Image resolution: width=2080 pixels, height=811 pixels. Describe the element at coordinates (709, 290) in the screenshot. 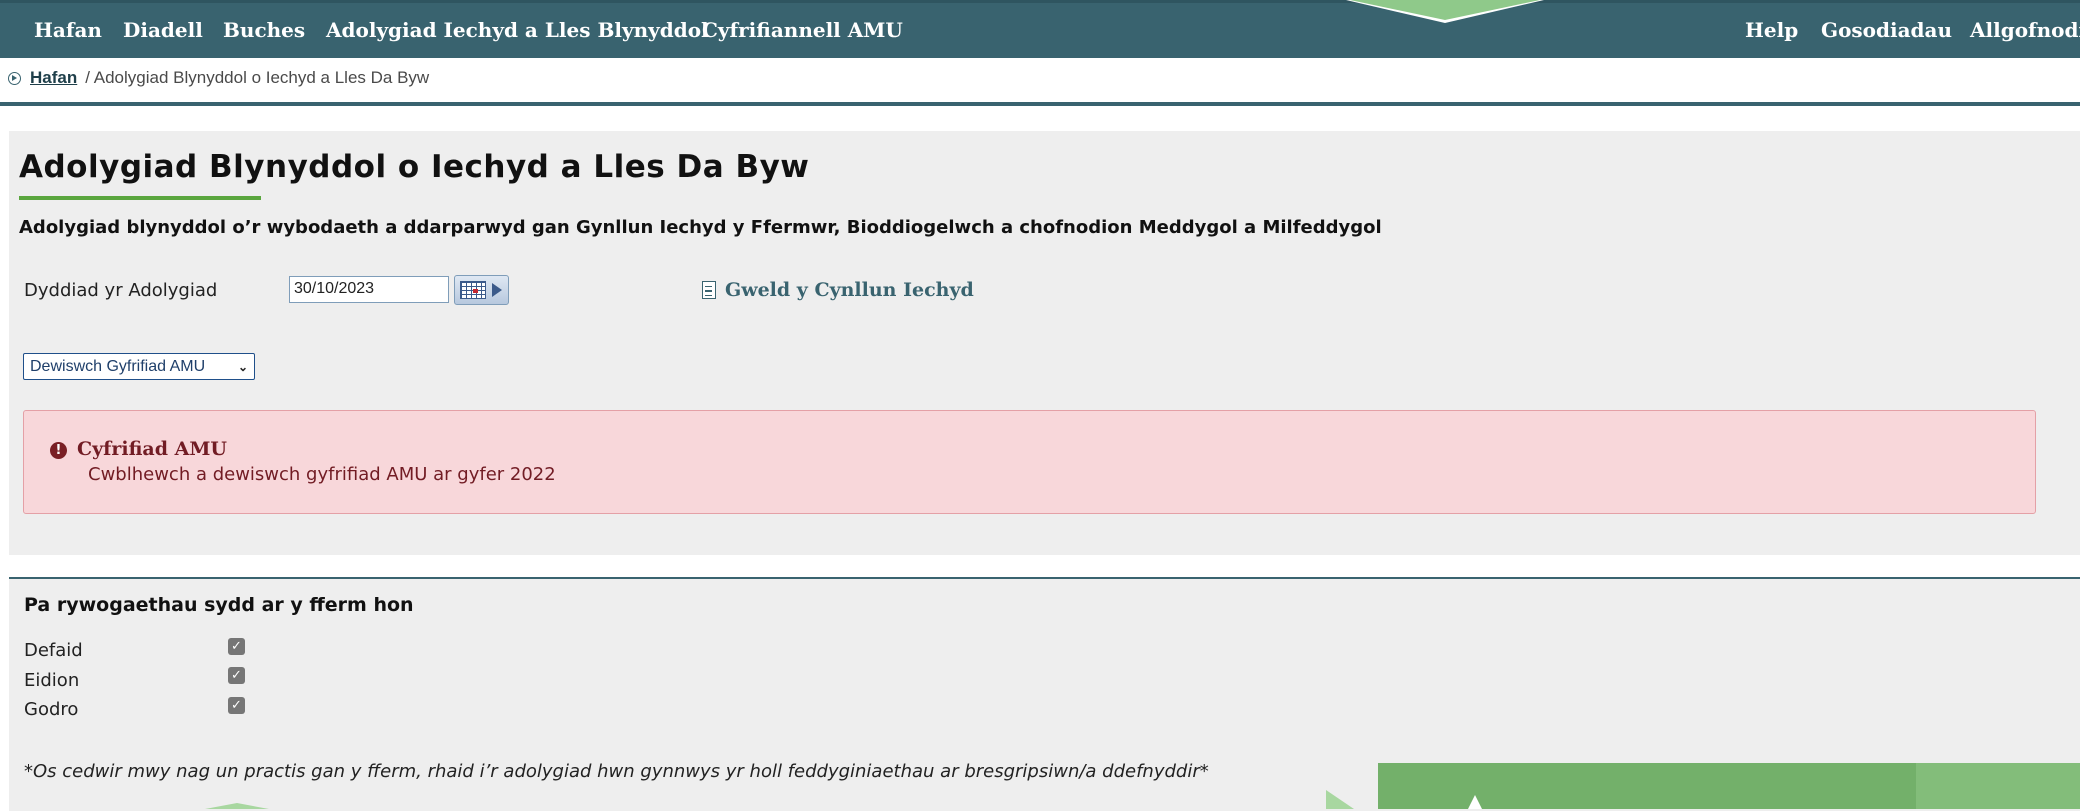

I see `document-icon` at that location.